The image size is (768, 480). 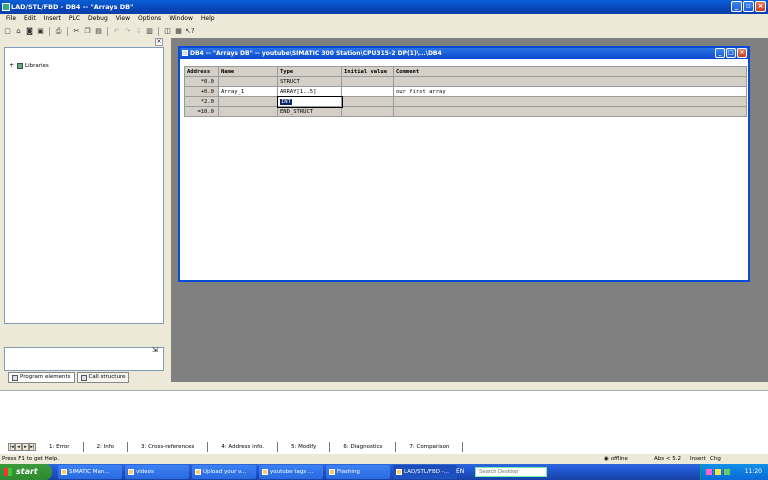 What do you see at coordinates (168, 446) in the screenshot?
I see `tab-cross-references: 3: Cross-references` at bounding box center [168, 446].